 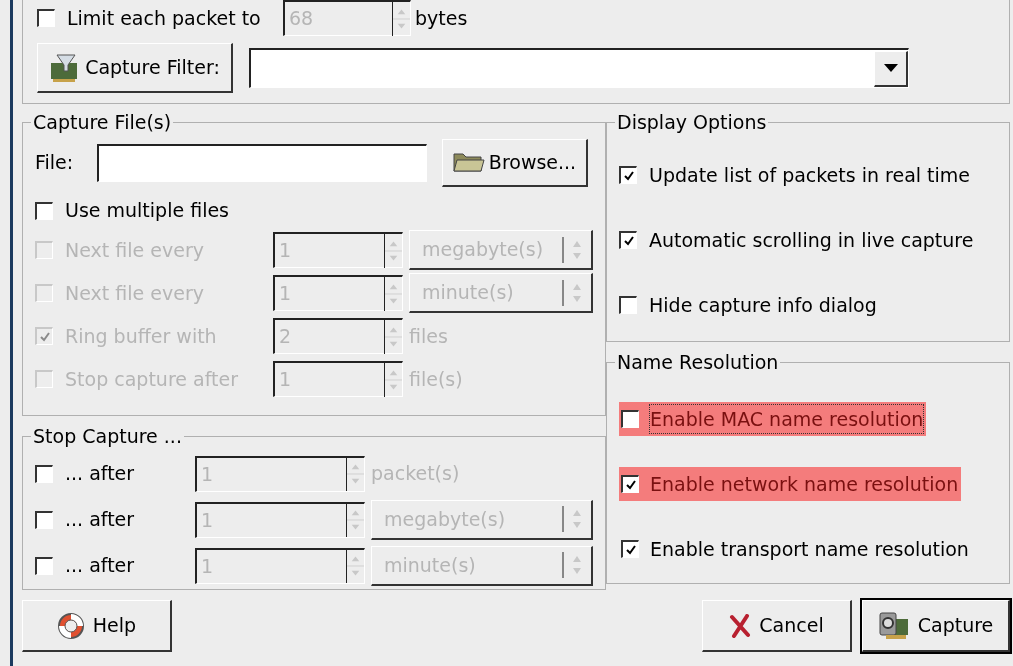 I want to click on cancel-button: Cancel, so click(x=777, y=626).